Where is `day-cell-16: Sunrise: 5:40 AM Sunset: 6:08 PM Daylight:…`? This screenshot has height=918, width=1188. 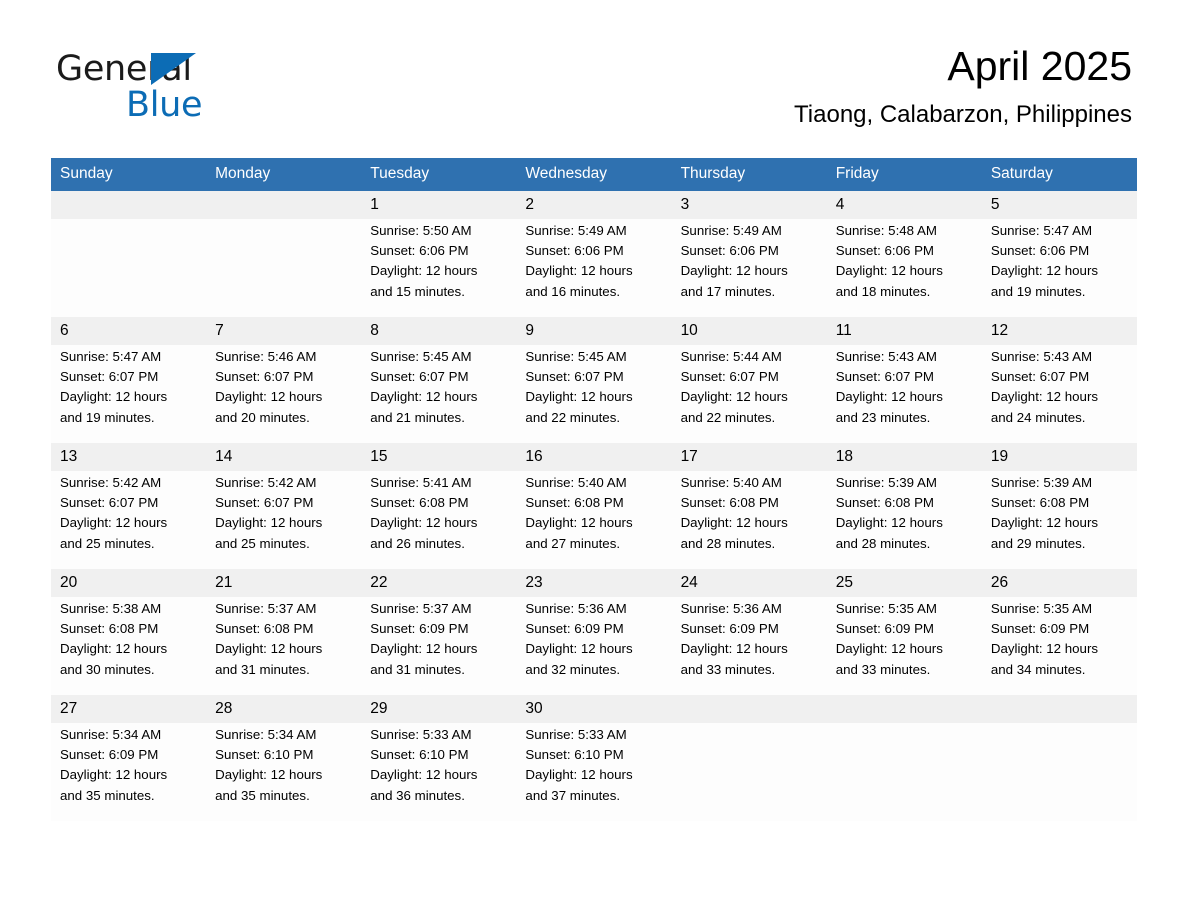 day-cell-16: Sunrise: 5:40 AM Sunset: 6:08 PM Daylight:… is located at coordinates (594, 520).